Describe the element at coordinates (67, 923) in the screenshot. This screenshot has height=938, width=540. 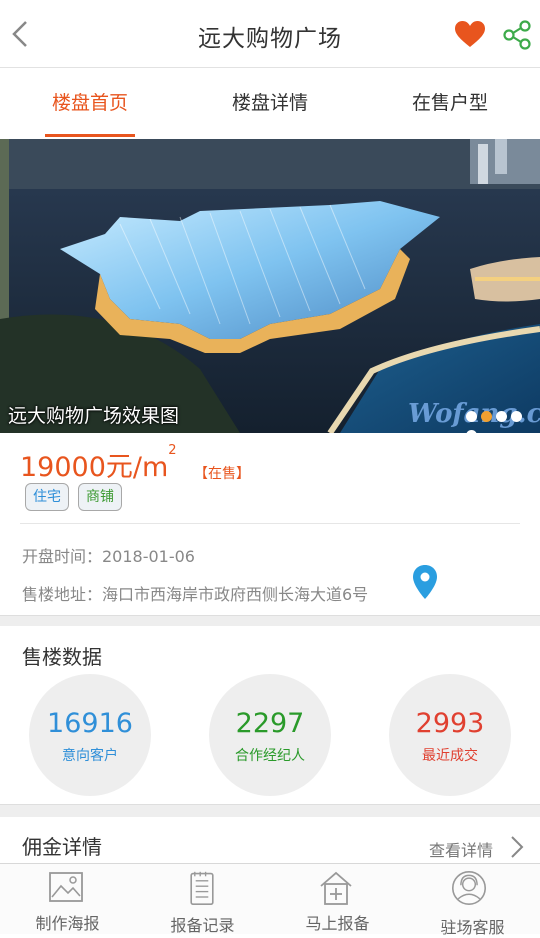
I see `tabbar-label: 制作海报` at that location.